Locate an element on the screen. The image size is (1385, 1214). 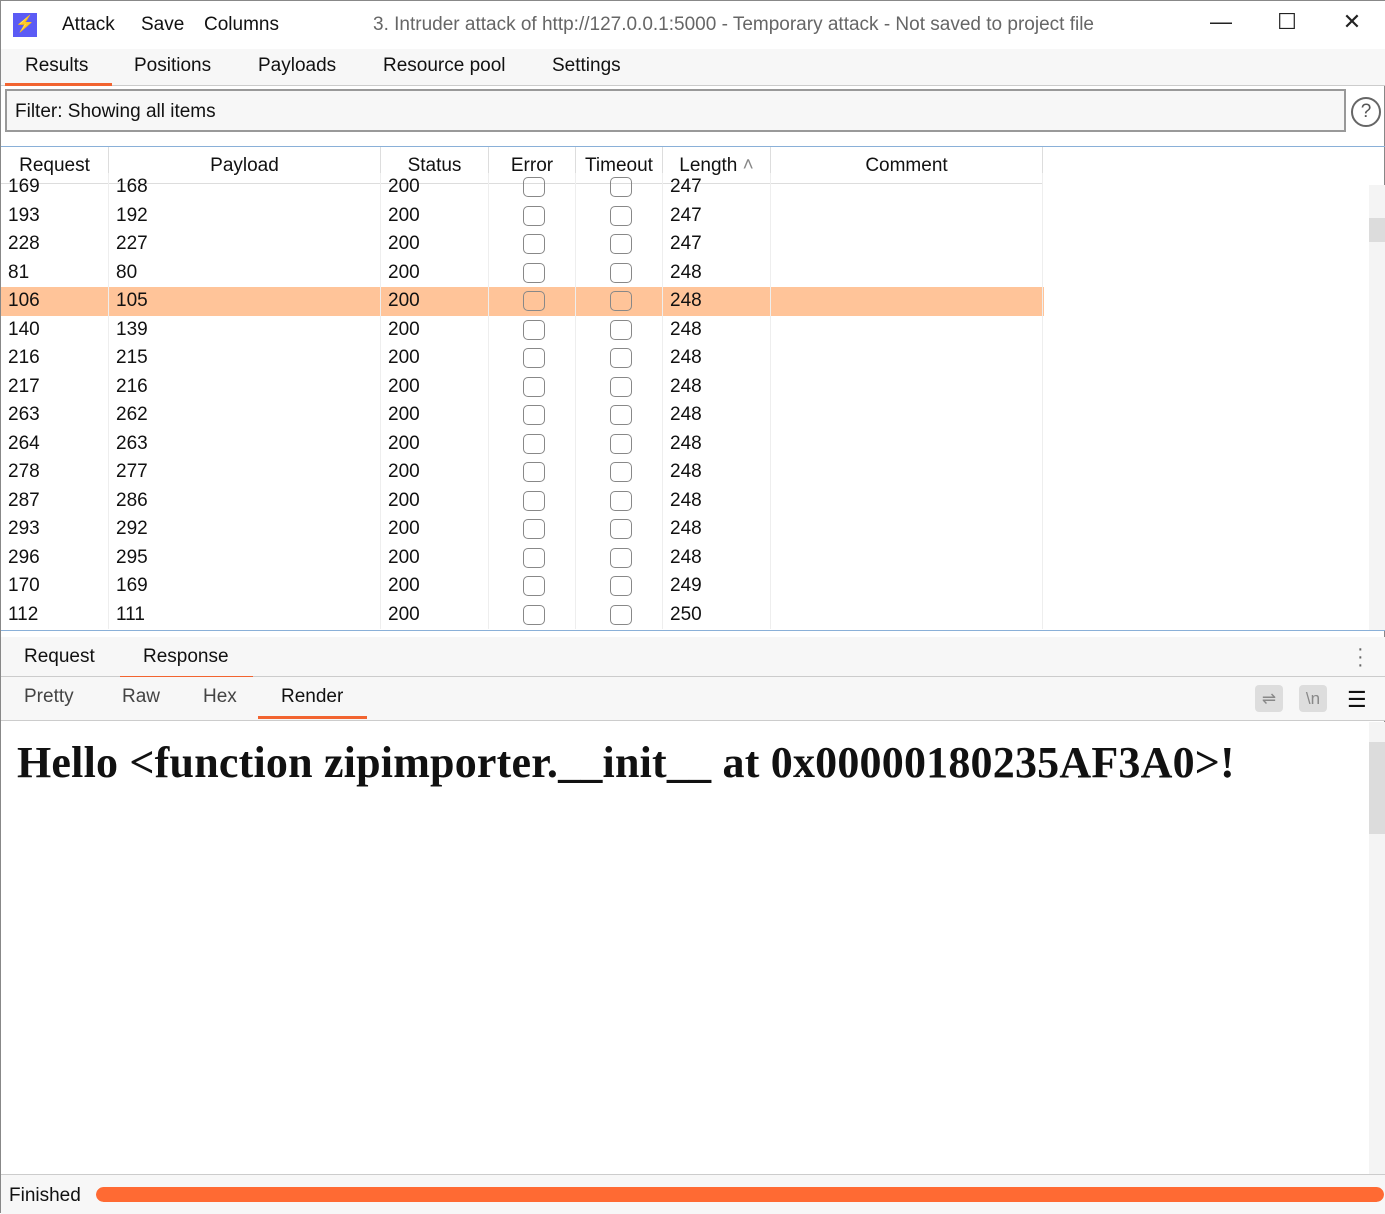
cell-payload: 111 is located at coordinates (245, 614).